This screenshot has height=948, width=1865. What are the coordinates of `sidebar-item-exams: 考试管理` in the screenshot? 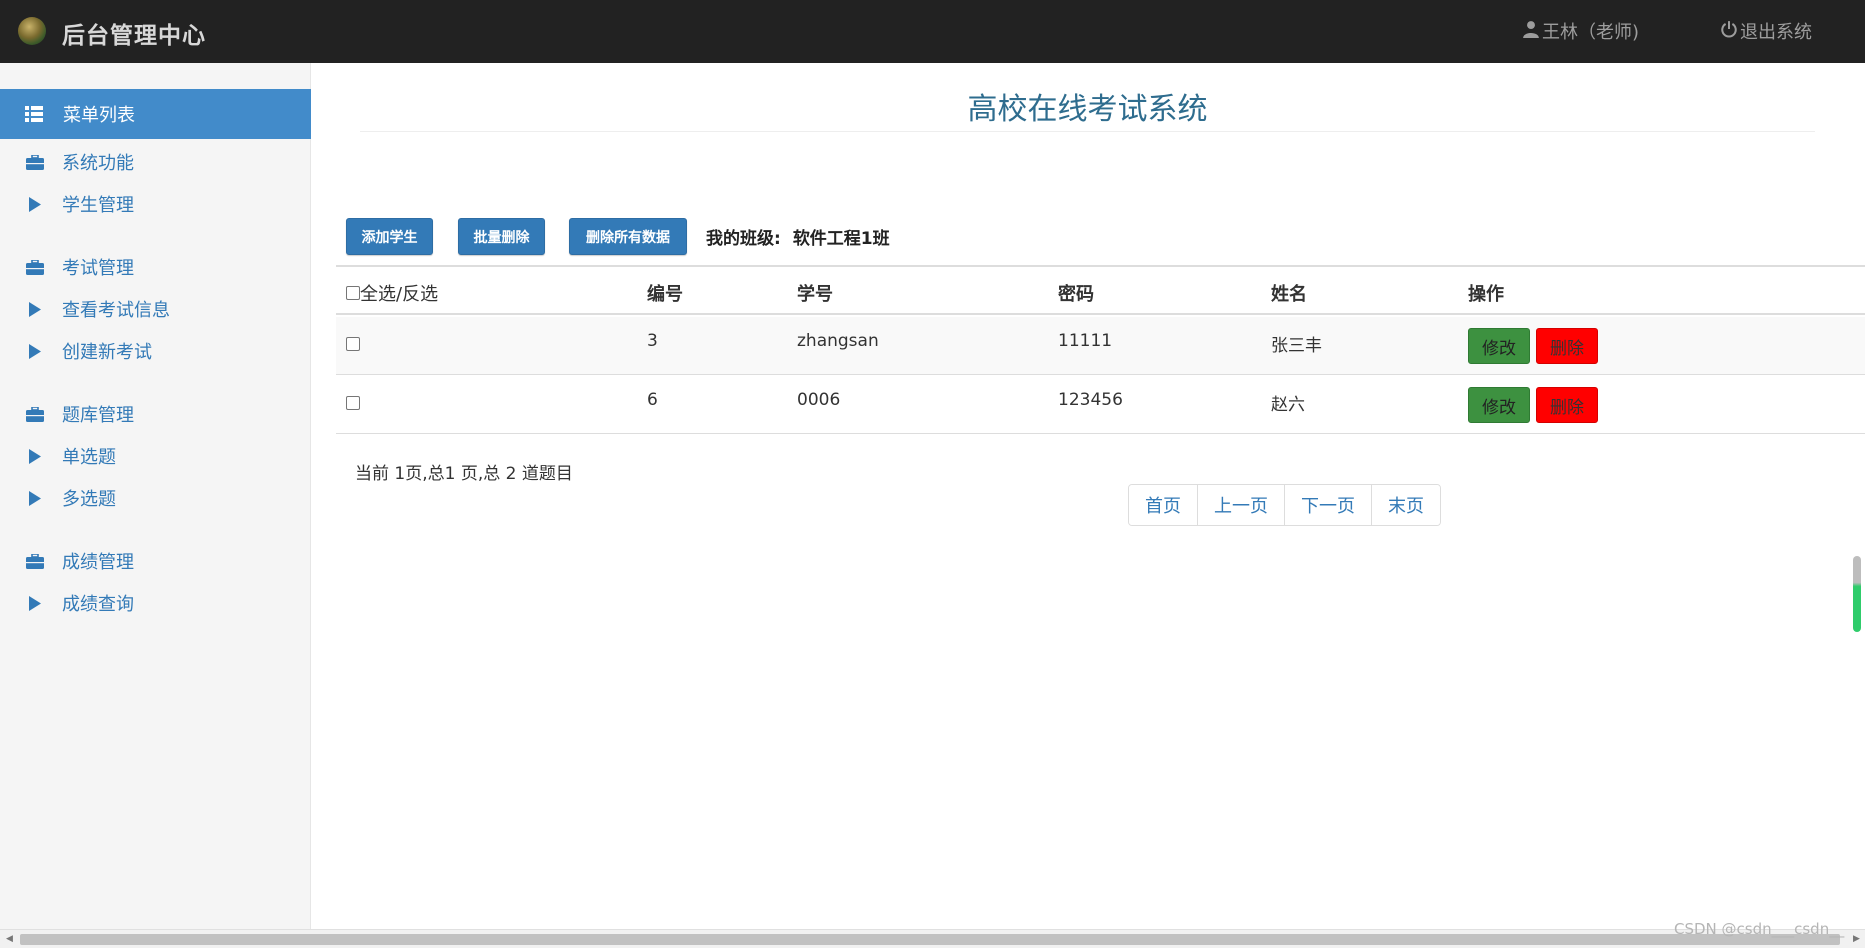 It's located at (155, 267).